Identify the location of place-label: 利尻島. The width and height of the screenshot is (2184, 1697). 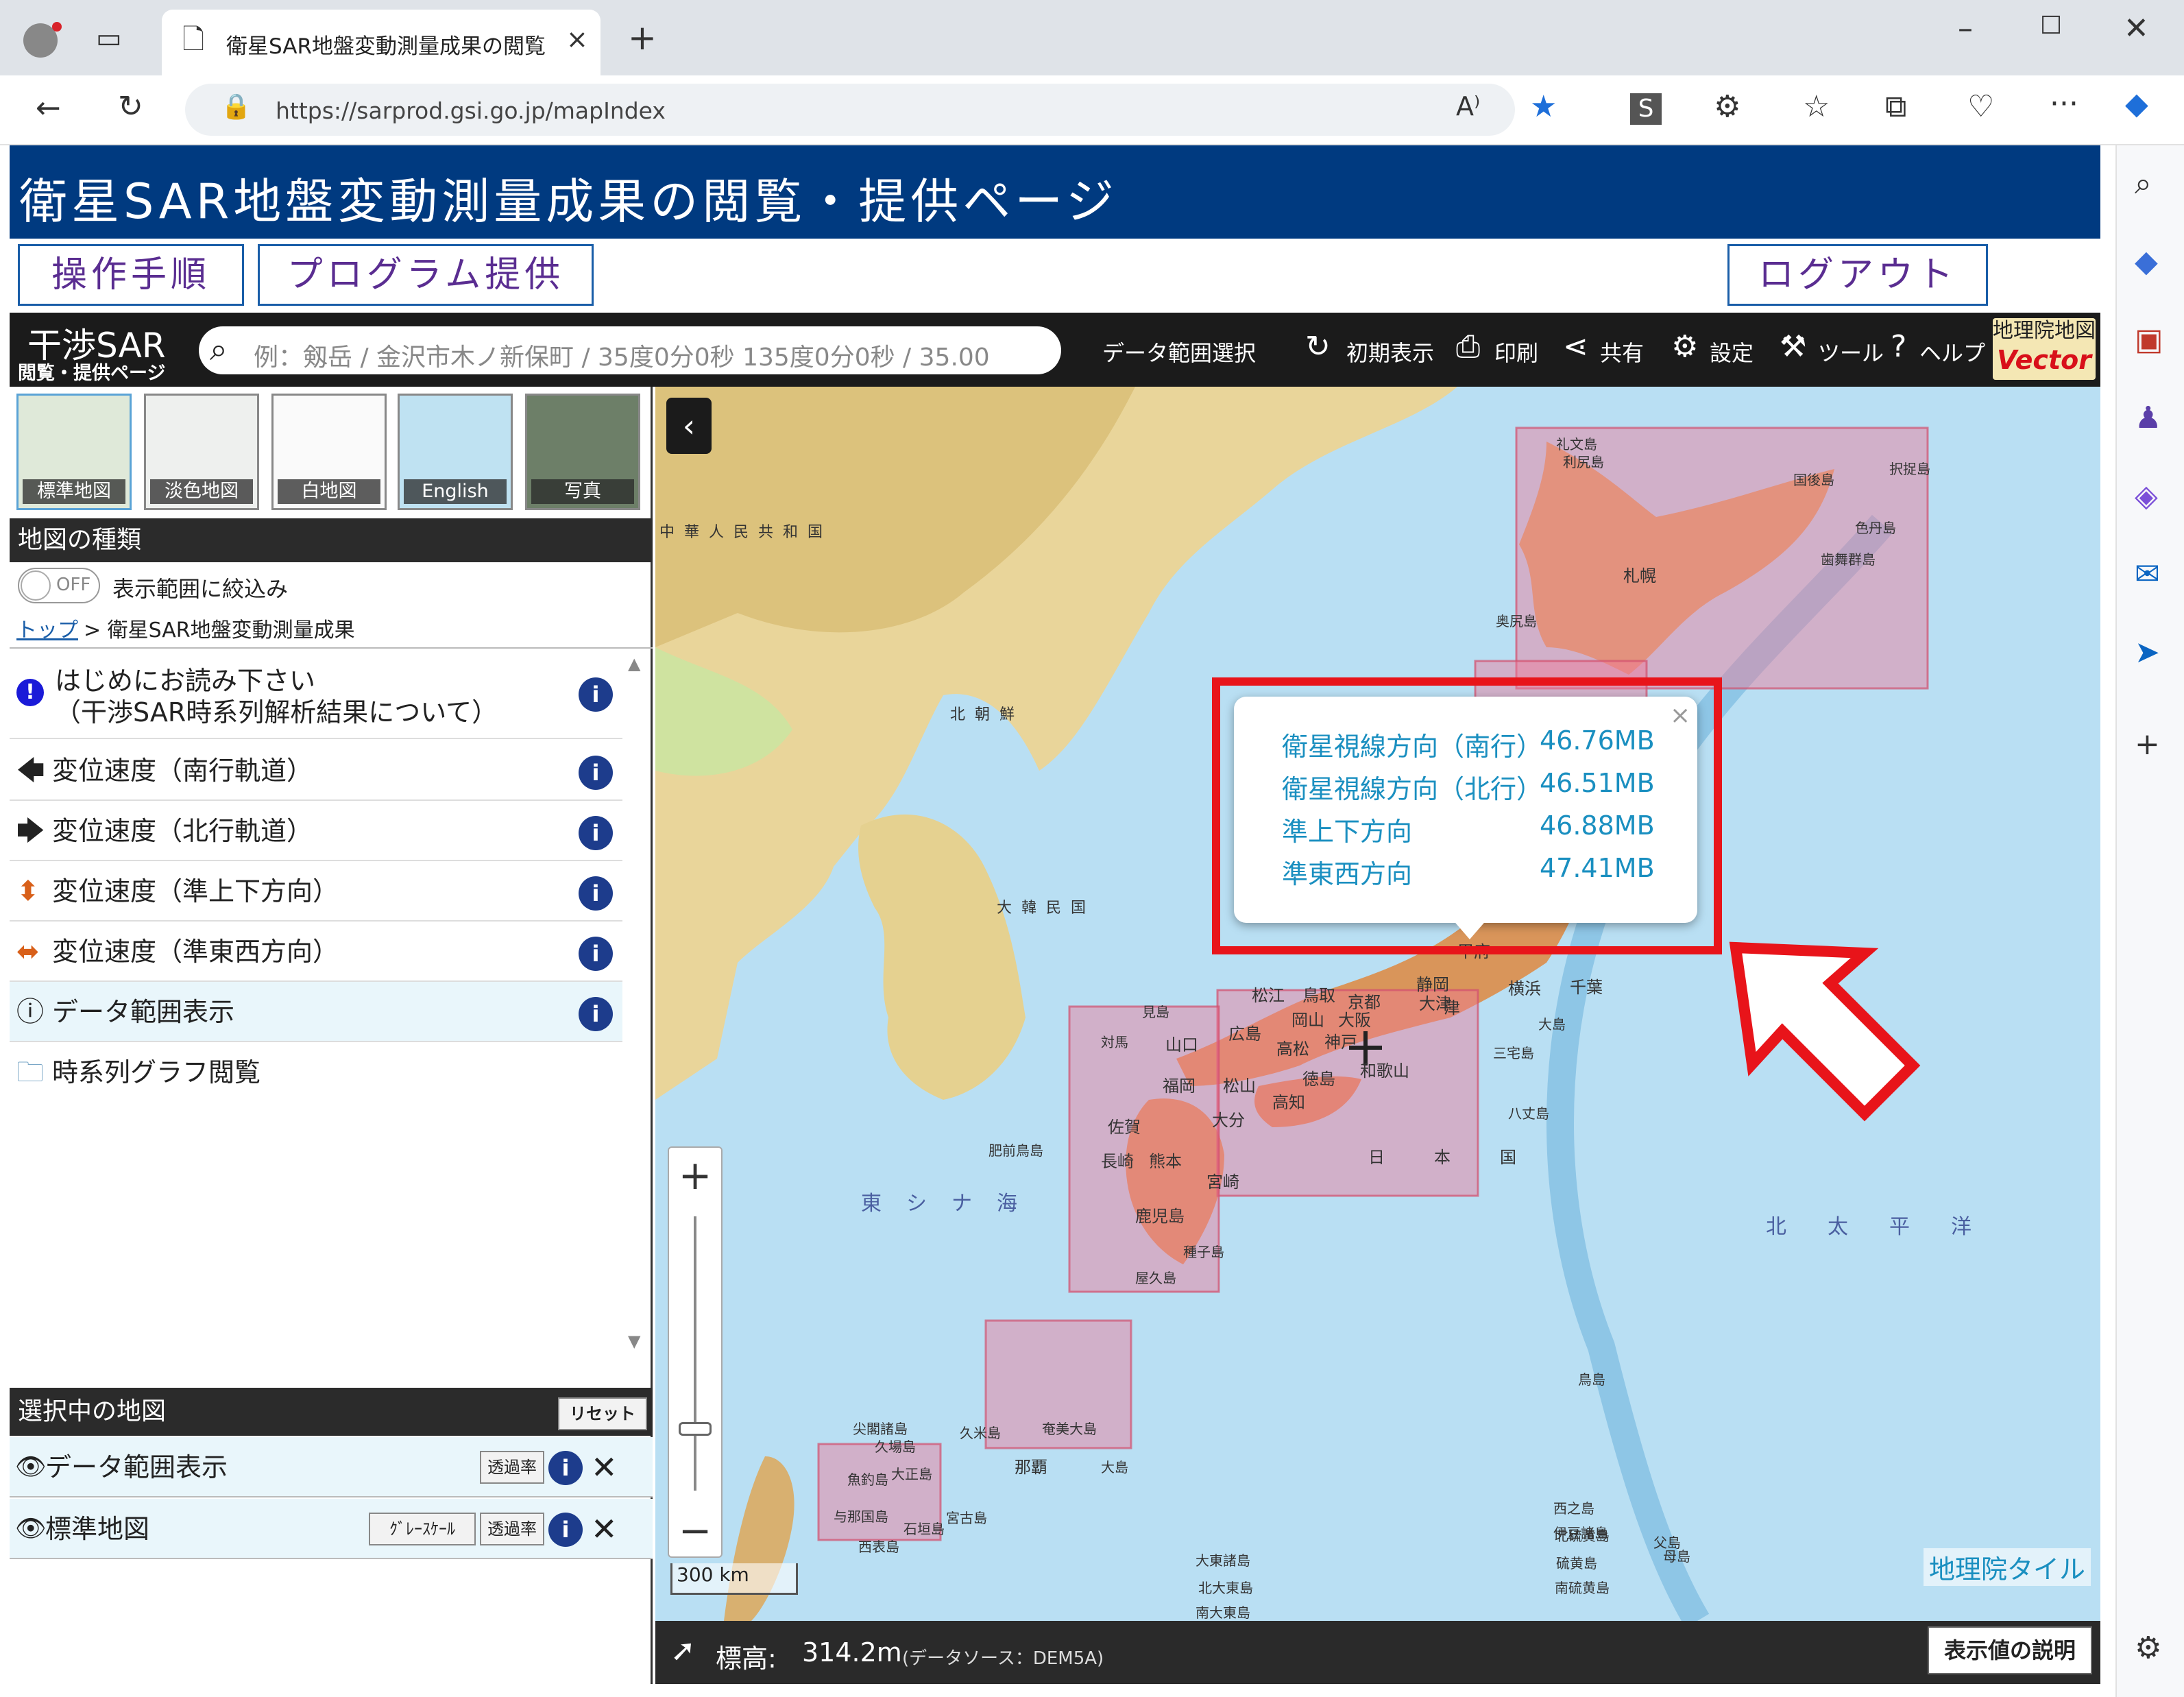
(1584, 462).